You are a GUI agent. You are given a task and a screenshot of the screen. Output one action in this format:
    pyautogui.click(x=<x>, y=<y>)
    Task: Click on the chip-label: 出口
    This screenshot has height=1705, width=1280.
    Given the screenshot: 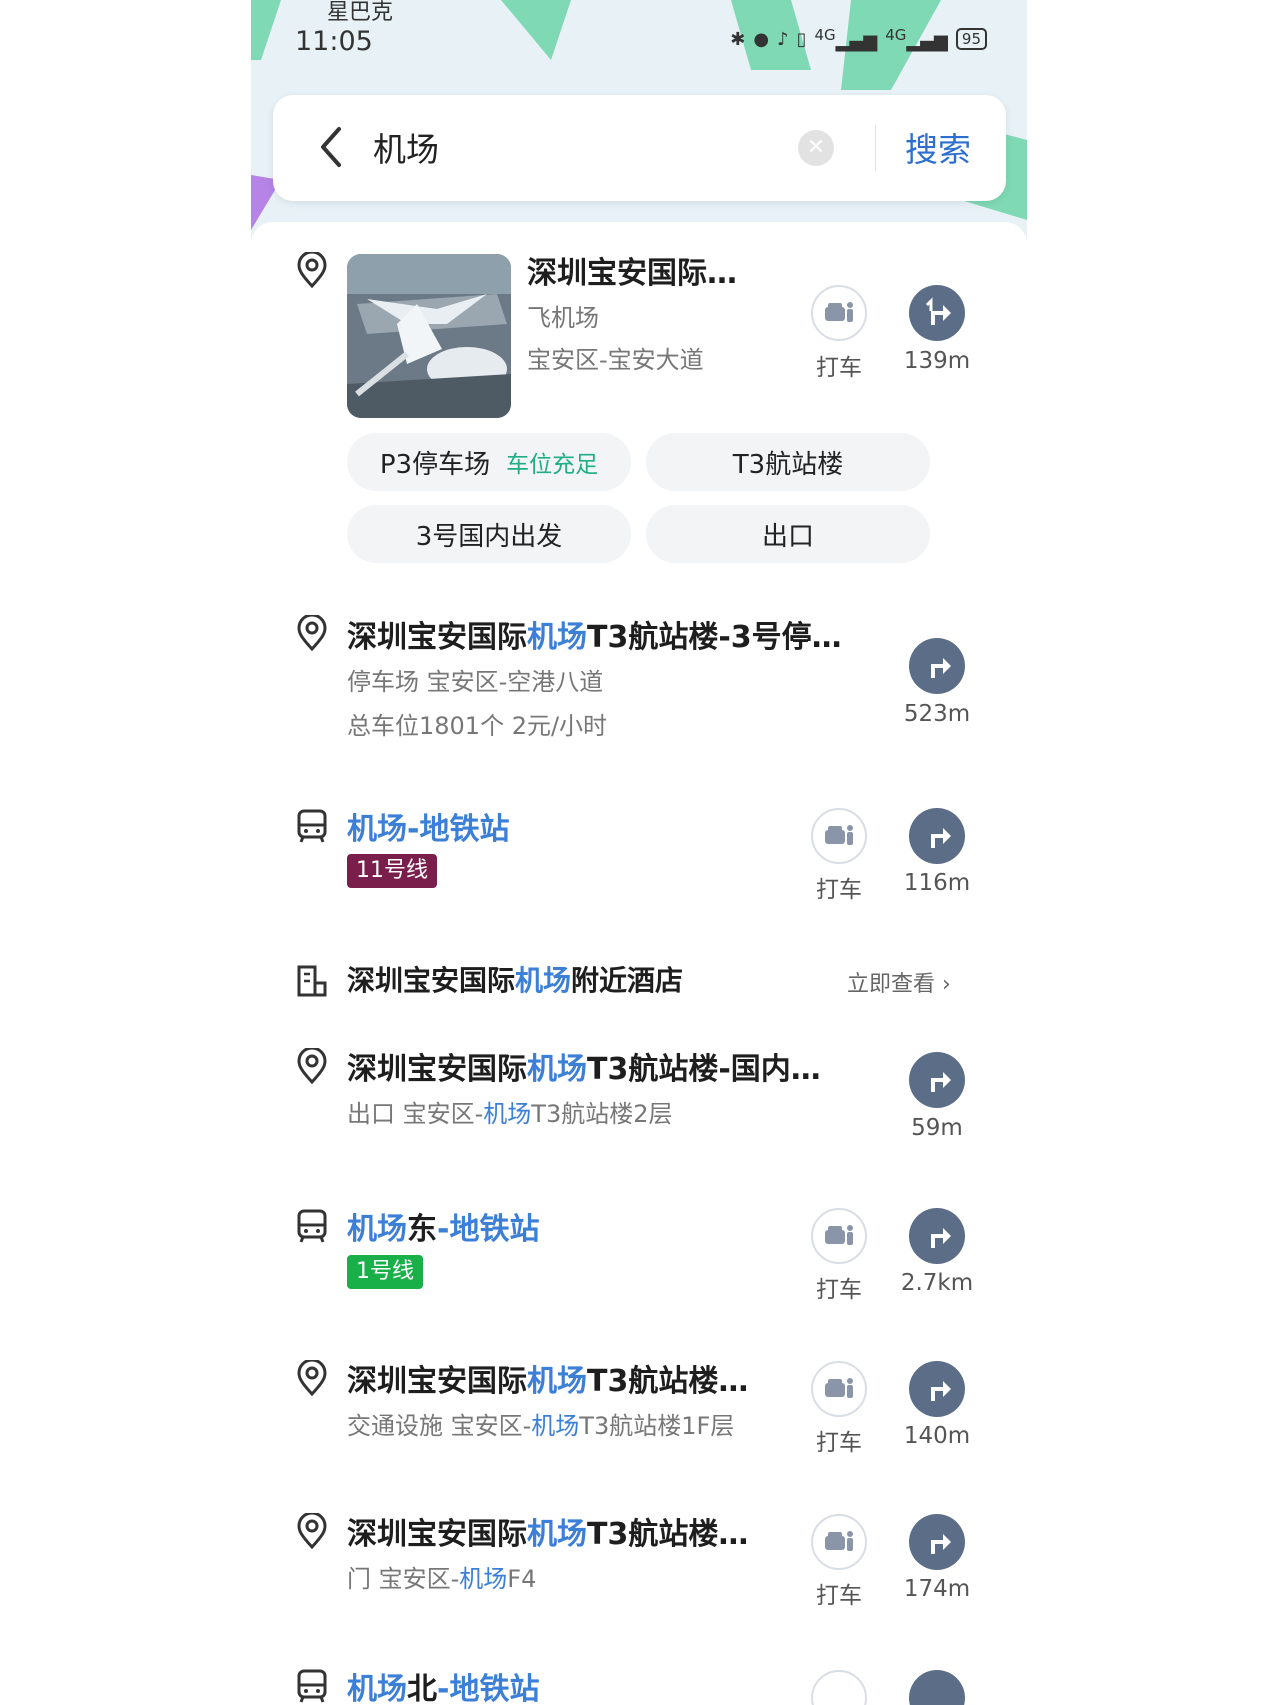 What is the action you would take?
    pyautogui.click(x=787, y=536)
    